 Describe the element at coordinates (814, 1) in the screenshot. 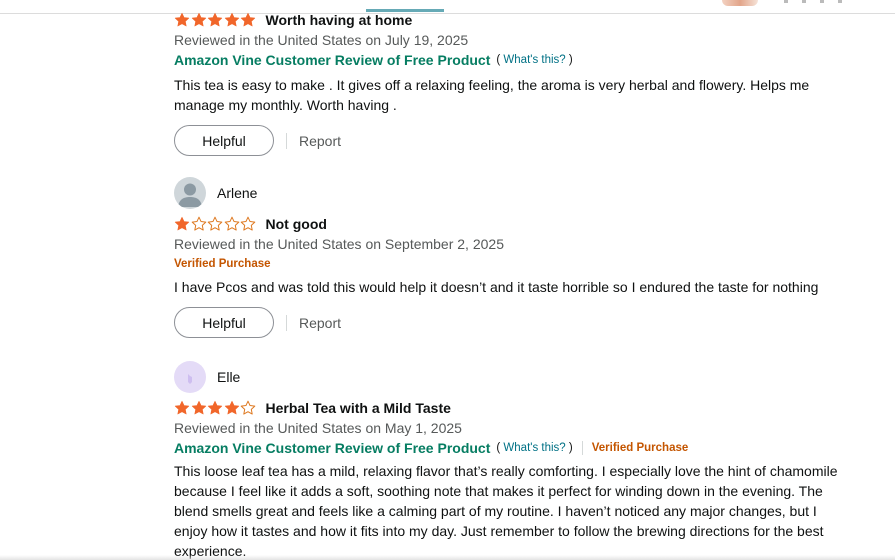

I see `header-links` at that location.